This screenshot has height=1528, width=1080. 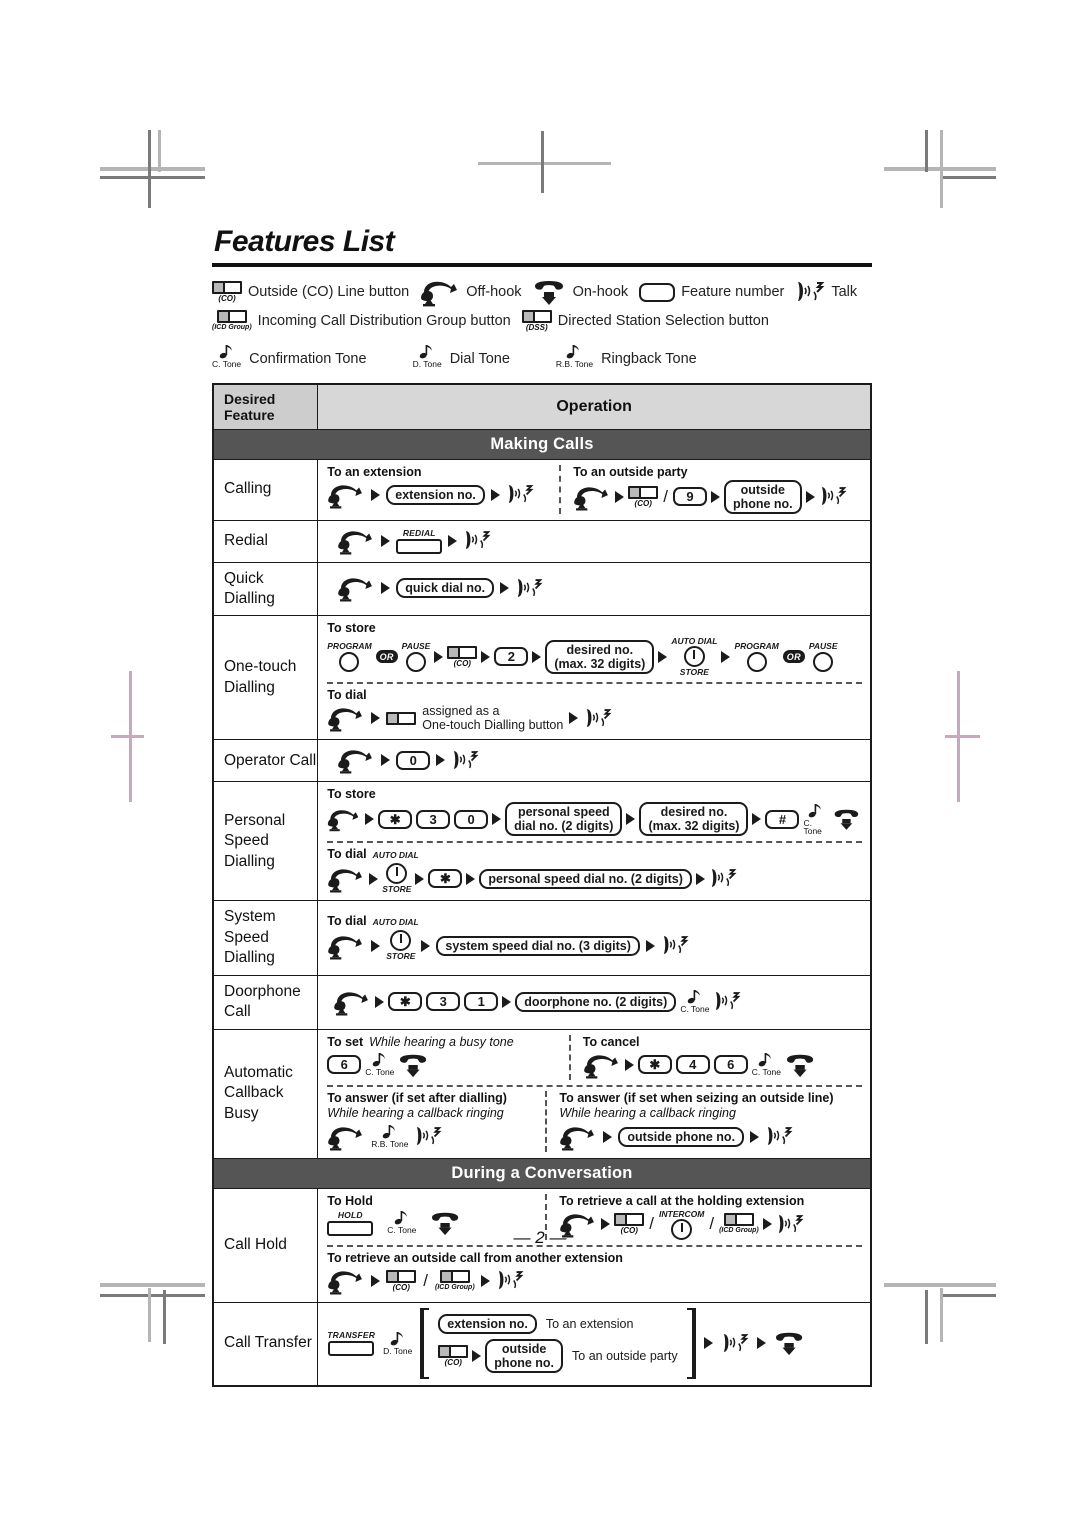 I want to click on legend-confirmation-tone-label: Confirmation Tone, so click(x=308, y=358).